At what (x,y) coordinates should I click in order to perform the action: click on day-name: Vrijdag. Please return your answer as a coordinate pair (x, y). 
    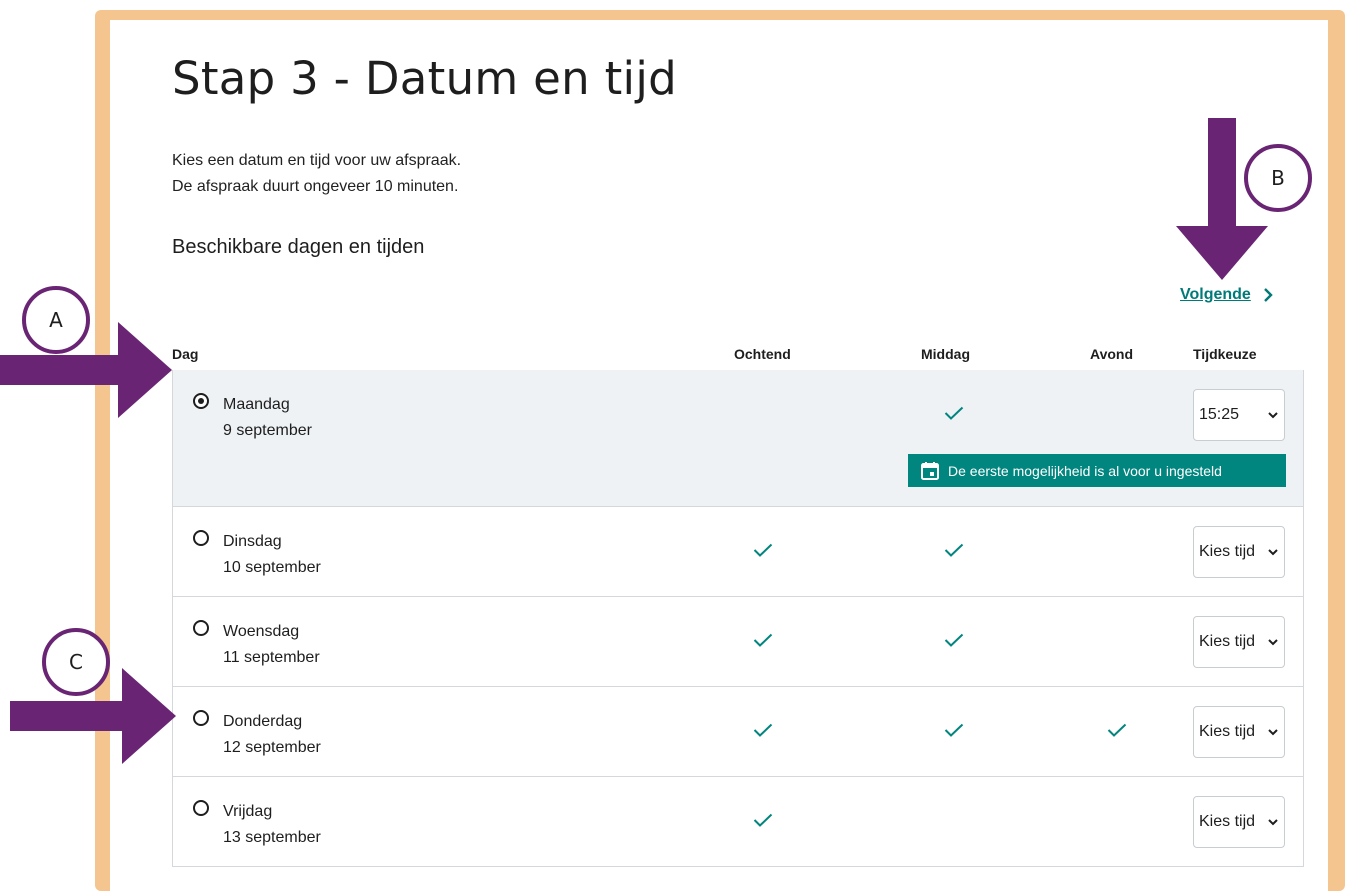
    Looking at the image, I should click on (248, 811).